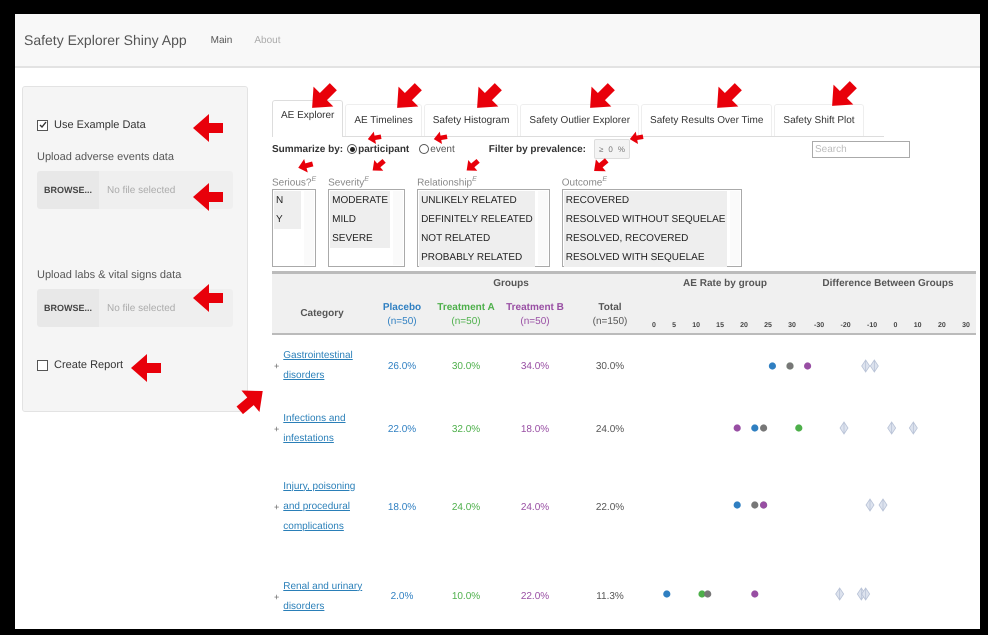  Describe the element at coordinates (402, 308) in the screenshot. I see `column-heading: Placebo` at that location.